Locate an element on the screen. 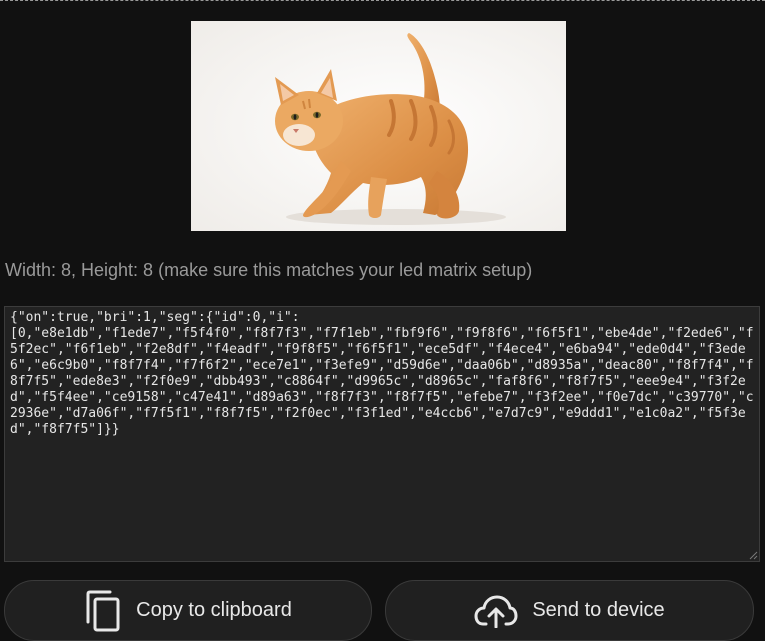  copy-to-clipboard-button: Copy to clipboard is located at coordinates (188, 610).